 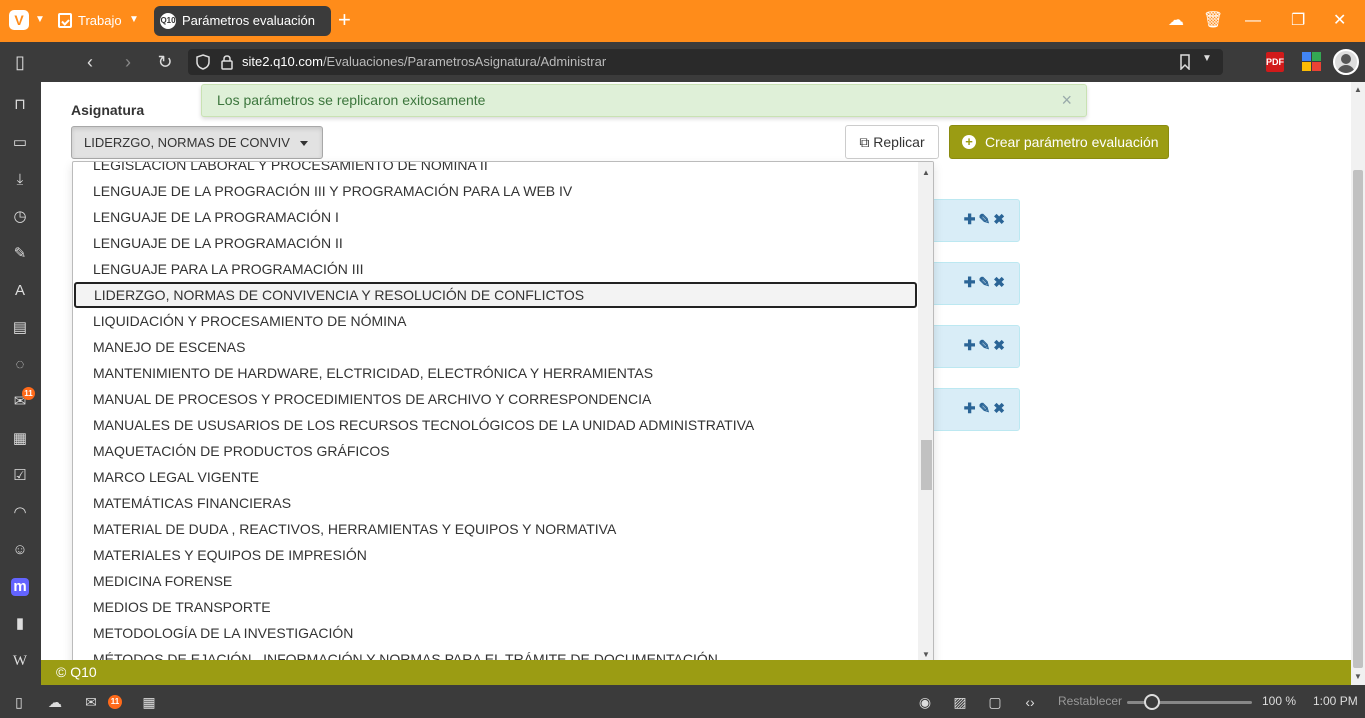 I want to click on downloads-icon: ⤓, so click(x=20, y=180).